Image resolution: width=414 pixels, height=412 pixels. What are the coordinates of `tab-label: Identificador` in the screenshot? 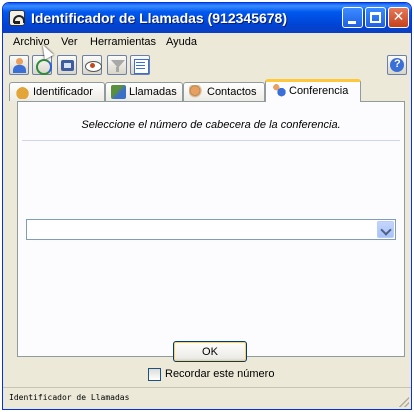 It's located at (63, 92).